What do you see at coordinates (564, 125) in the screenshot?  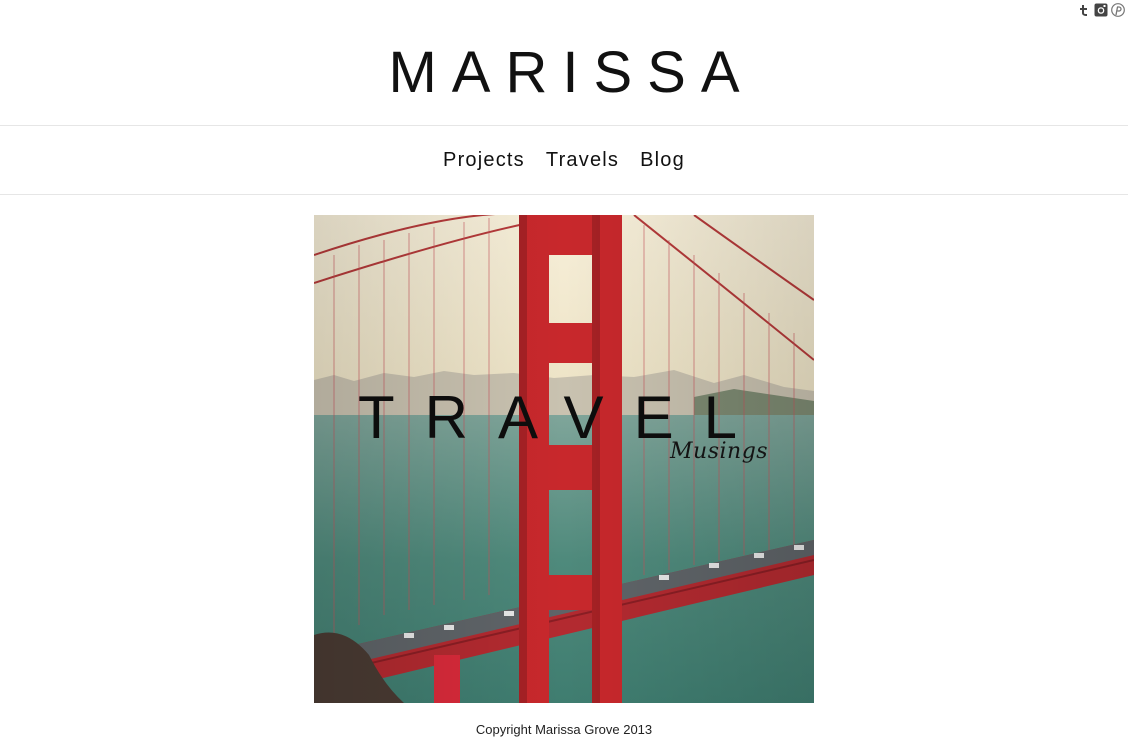 I see `header-divider-top` at bounding box center [564, 125].